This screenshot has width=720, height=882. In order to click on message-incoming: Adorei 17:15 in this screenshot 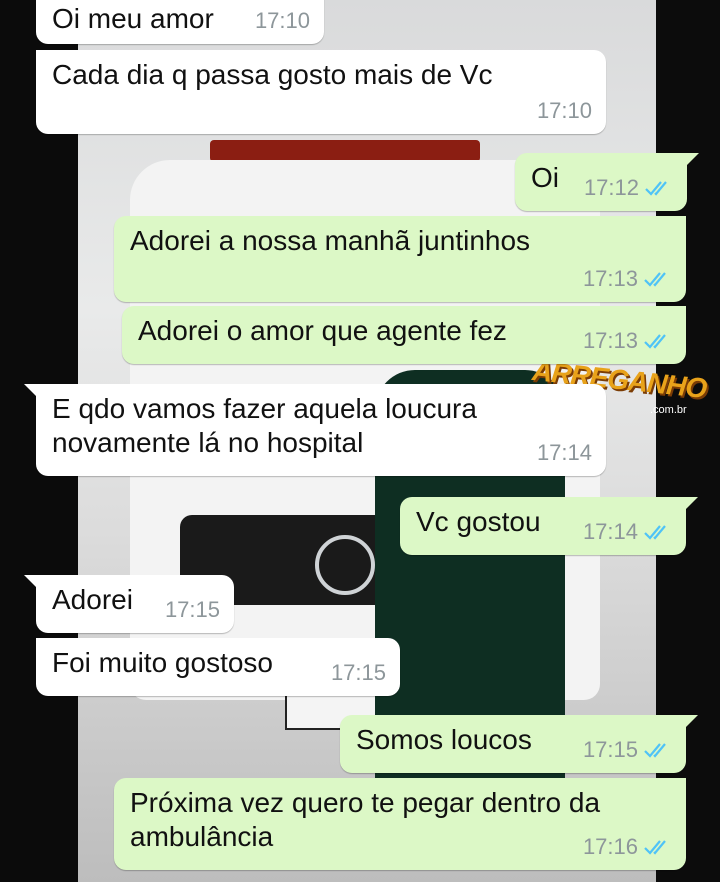, I will do `click(129, 604)`.